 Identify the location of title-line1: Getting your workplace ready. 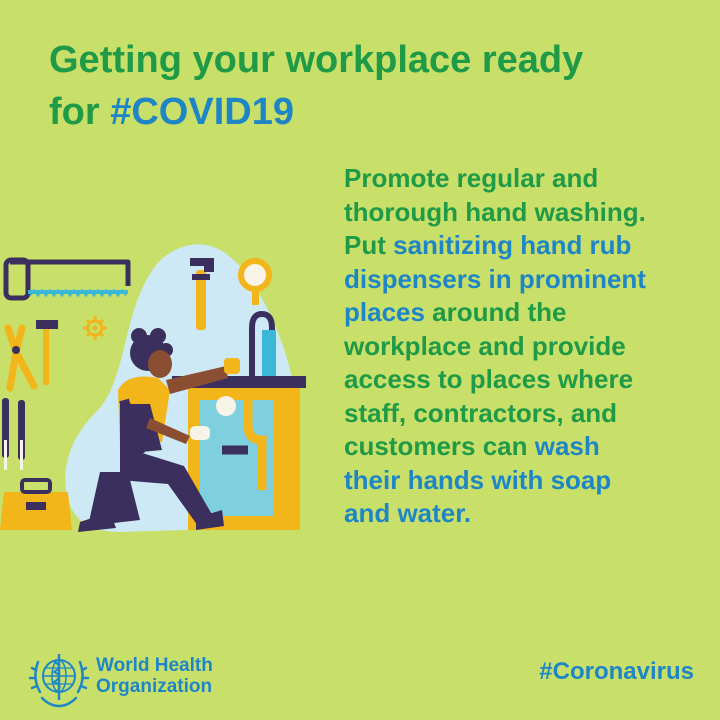
(316, 60).